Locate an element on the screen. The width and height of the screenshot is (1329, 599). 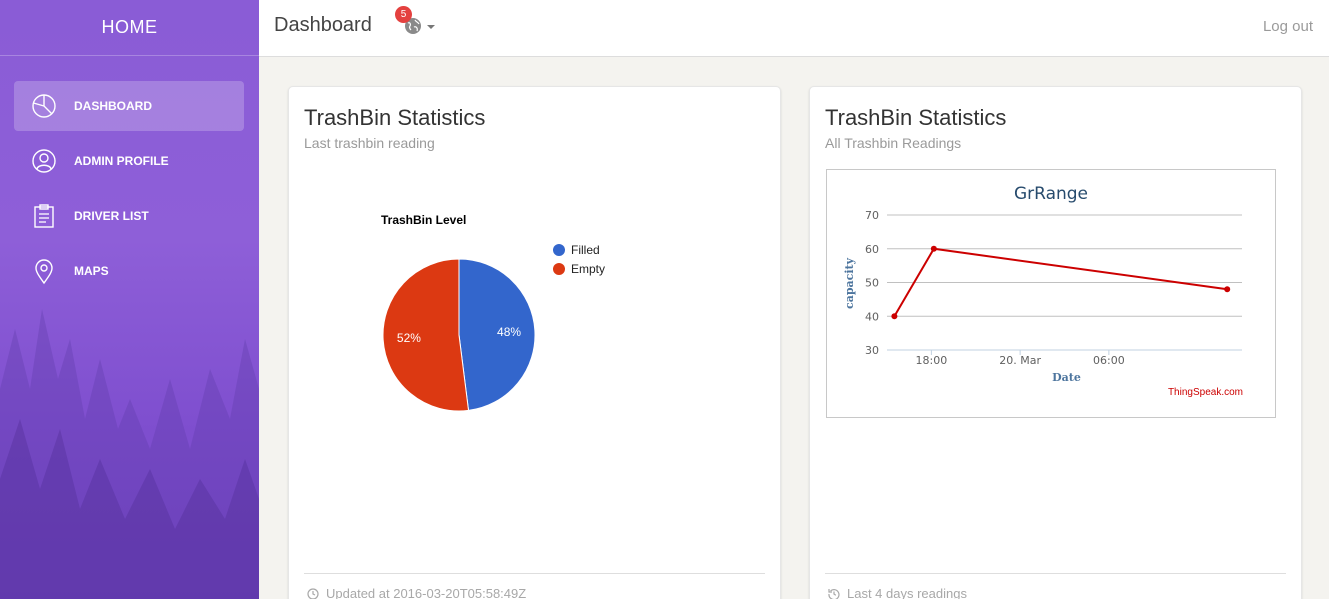
sidebar-item-admin-profile: ADMIN PROFILE is located at coordinates (129, 161).